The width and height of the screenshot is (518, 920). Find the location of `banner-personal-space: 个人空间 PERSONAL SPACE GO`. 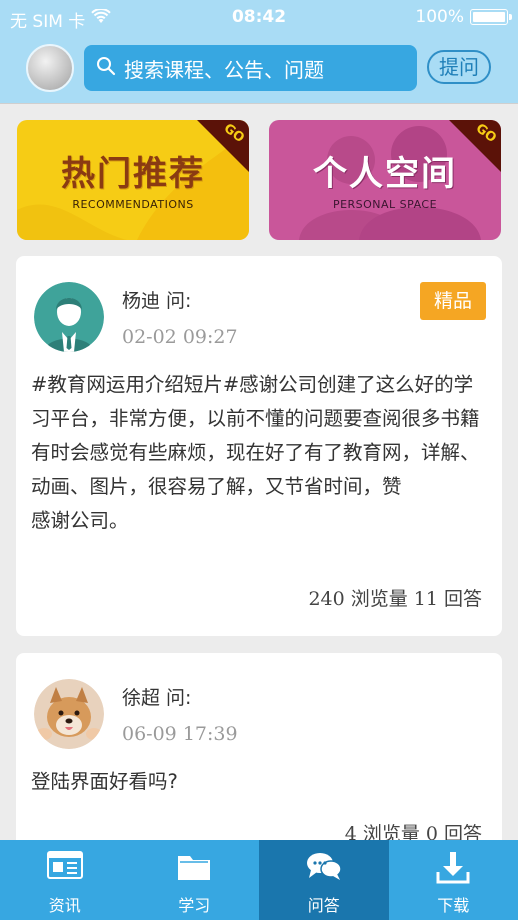

banner-personal-space: 个人空间 PERSONAL SPACE GO is located at coordinates (385, 180).